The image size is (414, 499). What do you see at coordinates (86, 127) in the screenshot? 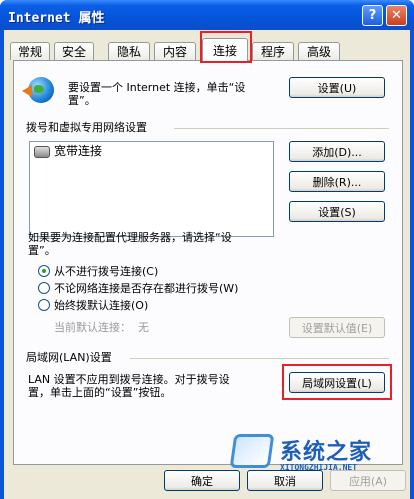
I see `dialup-group-title: 拨号和虚拟专用网络设置` at bounding box center [86, 127].